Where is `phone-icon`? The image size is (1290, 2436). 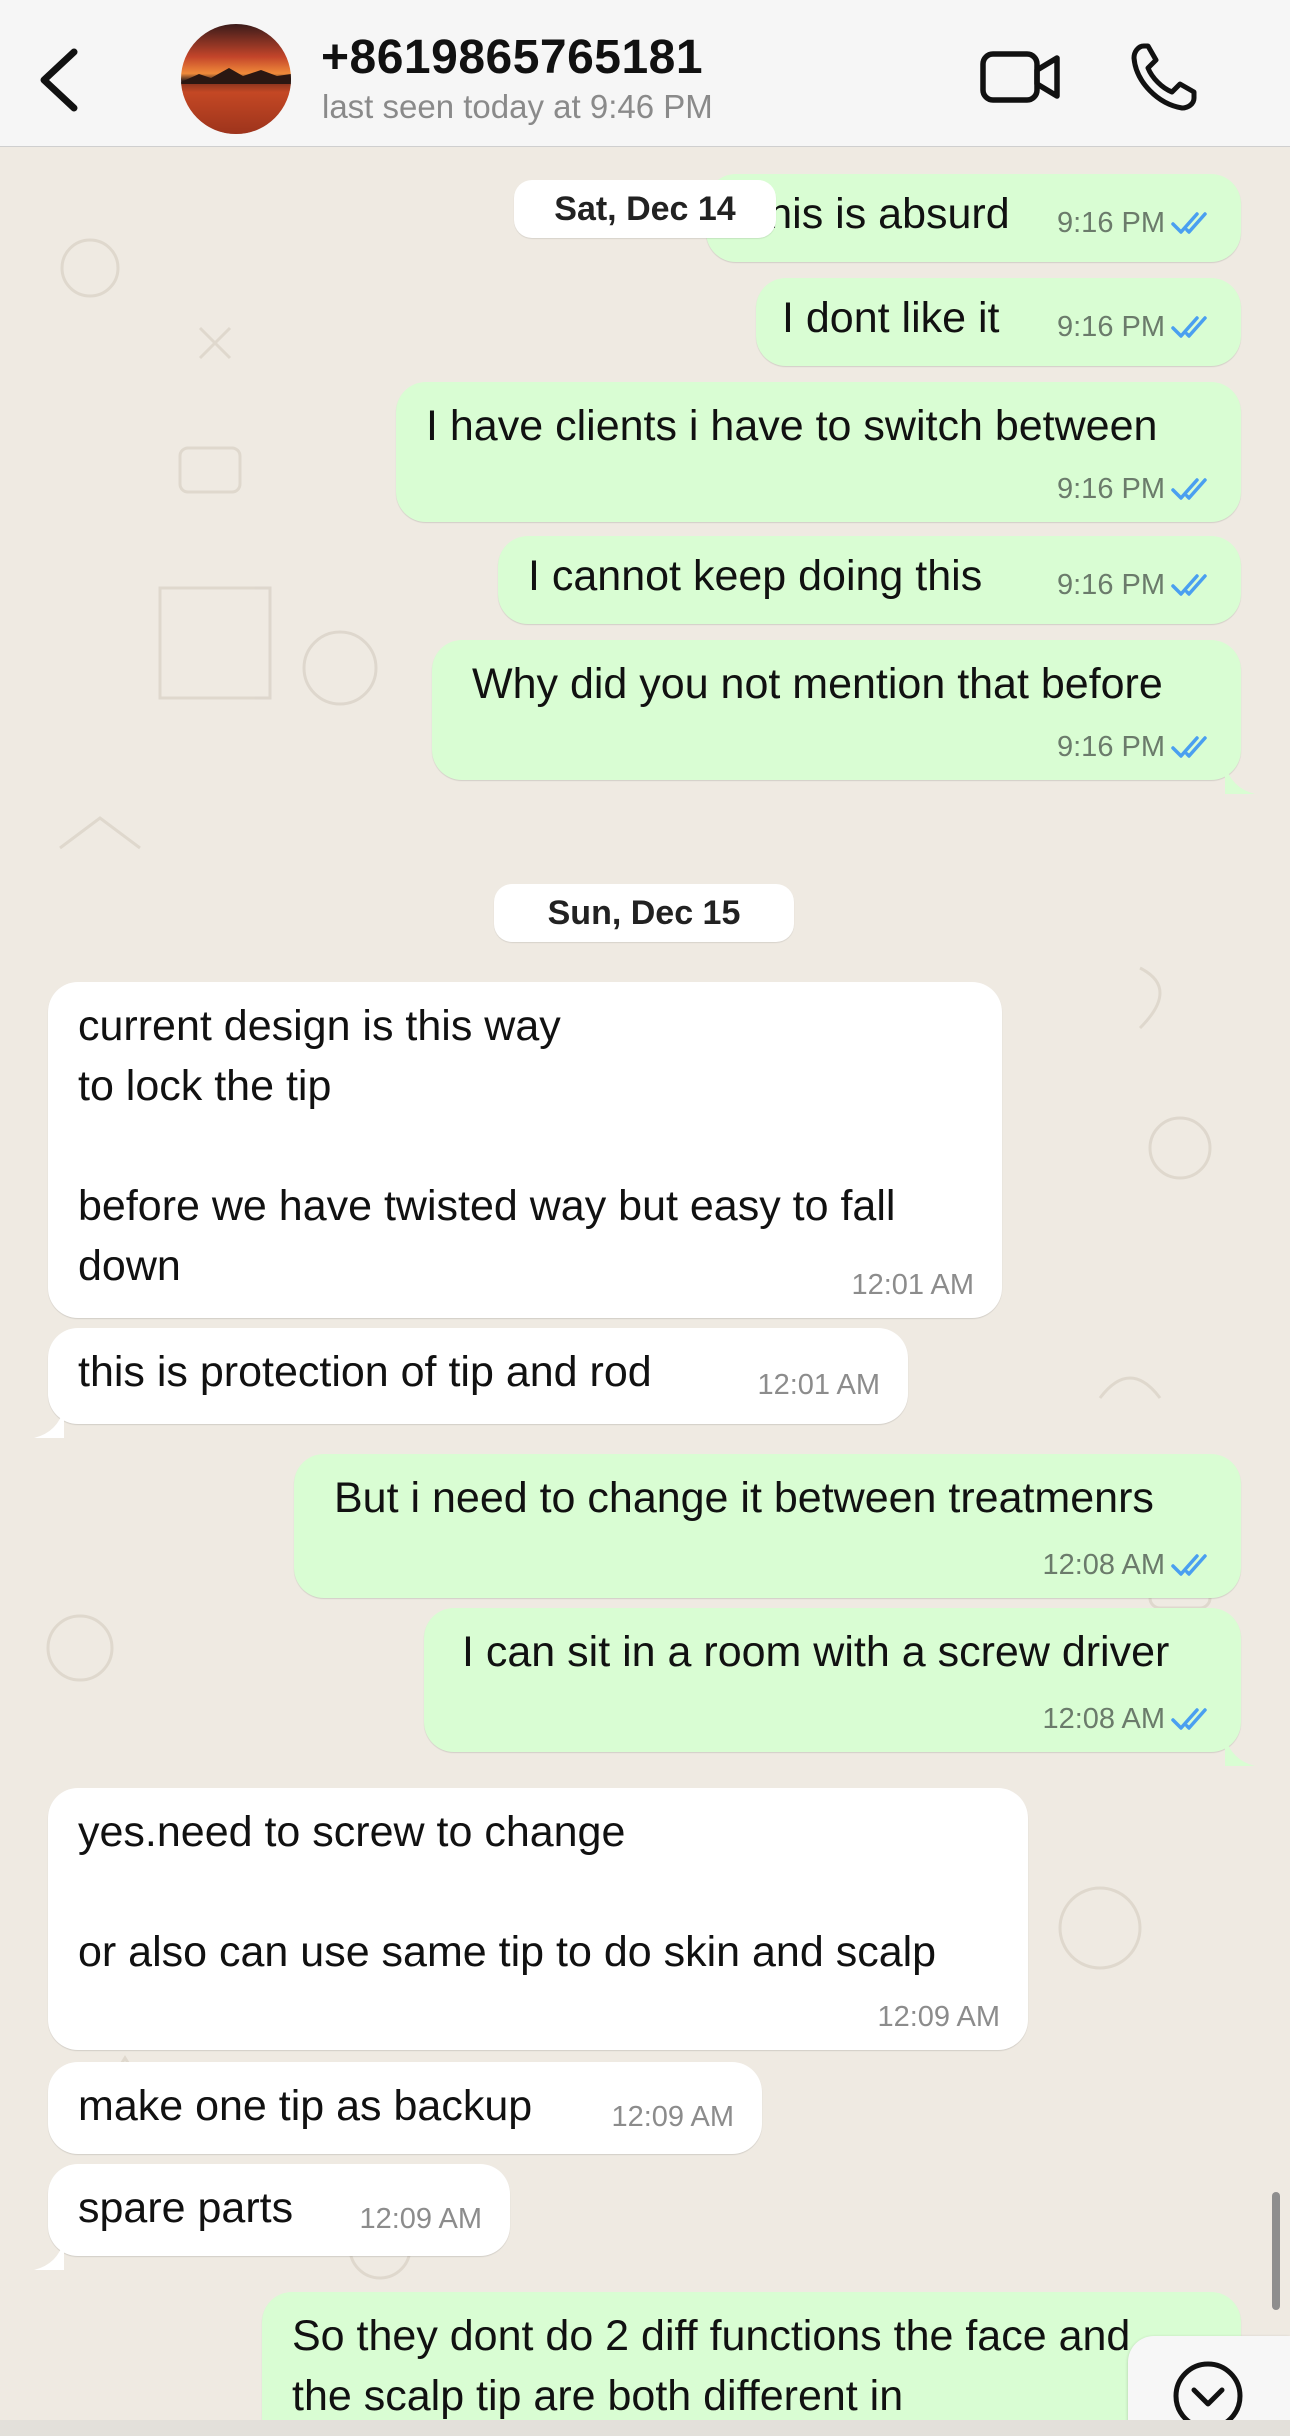 phone-icon is located at coordinates (1164, 77).